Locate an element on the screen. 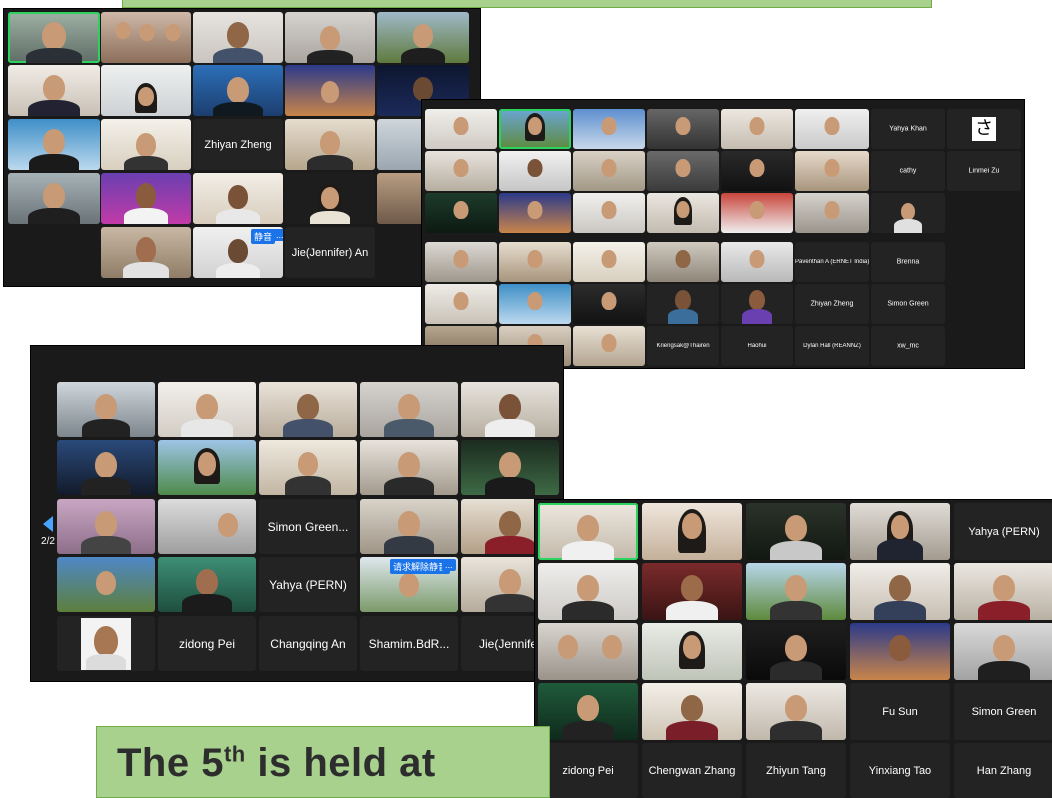 Image resolution: width=1052 pixels, height=798 pixels. video-tile: さ is located at coordinates (984, 129).